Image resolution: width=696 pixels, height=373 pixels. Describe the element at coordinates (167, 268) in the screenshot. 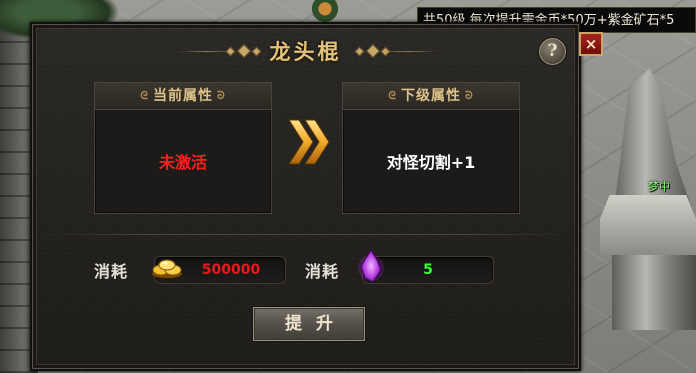

I see `gold-ingot-icon` at that location.